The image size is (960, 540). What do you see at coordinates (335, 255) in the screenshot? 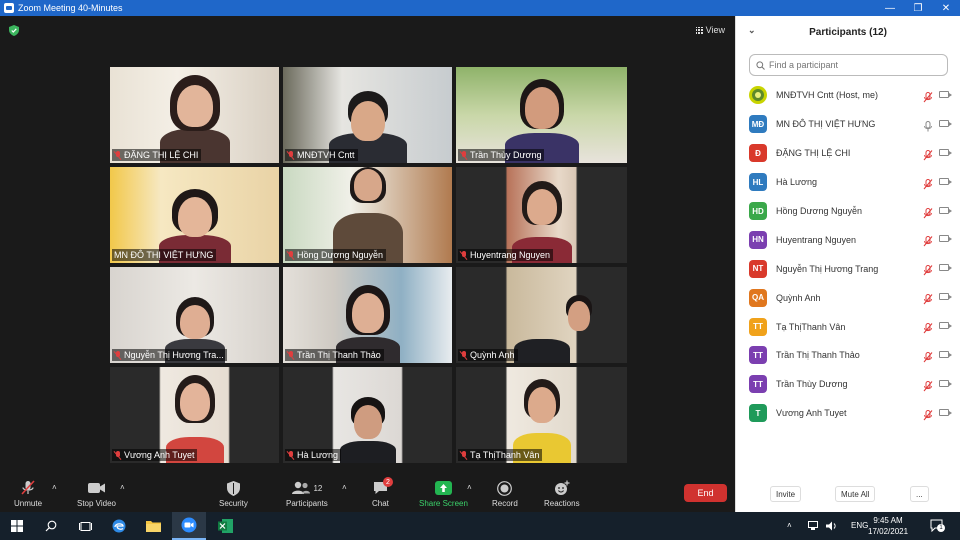
I see `tile-name-label: Hồng Dương Nguyễn` at bounding box center [335, 255].